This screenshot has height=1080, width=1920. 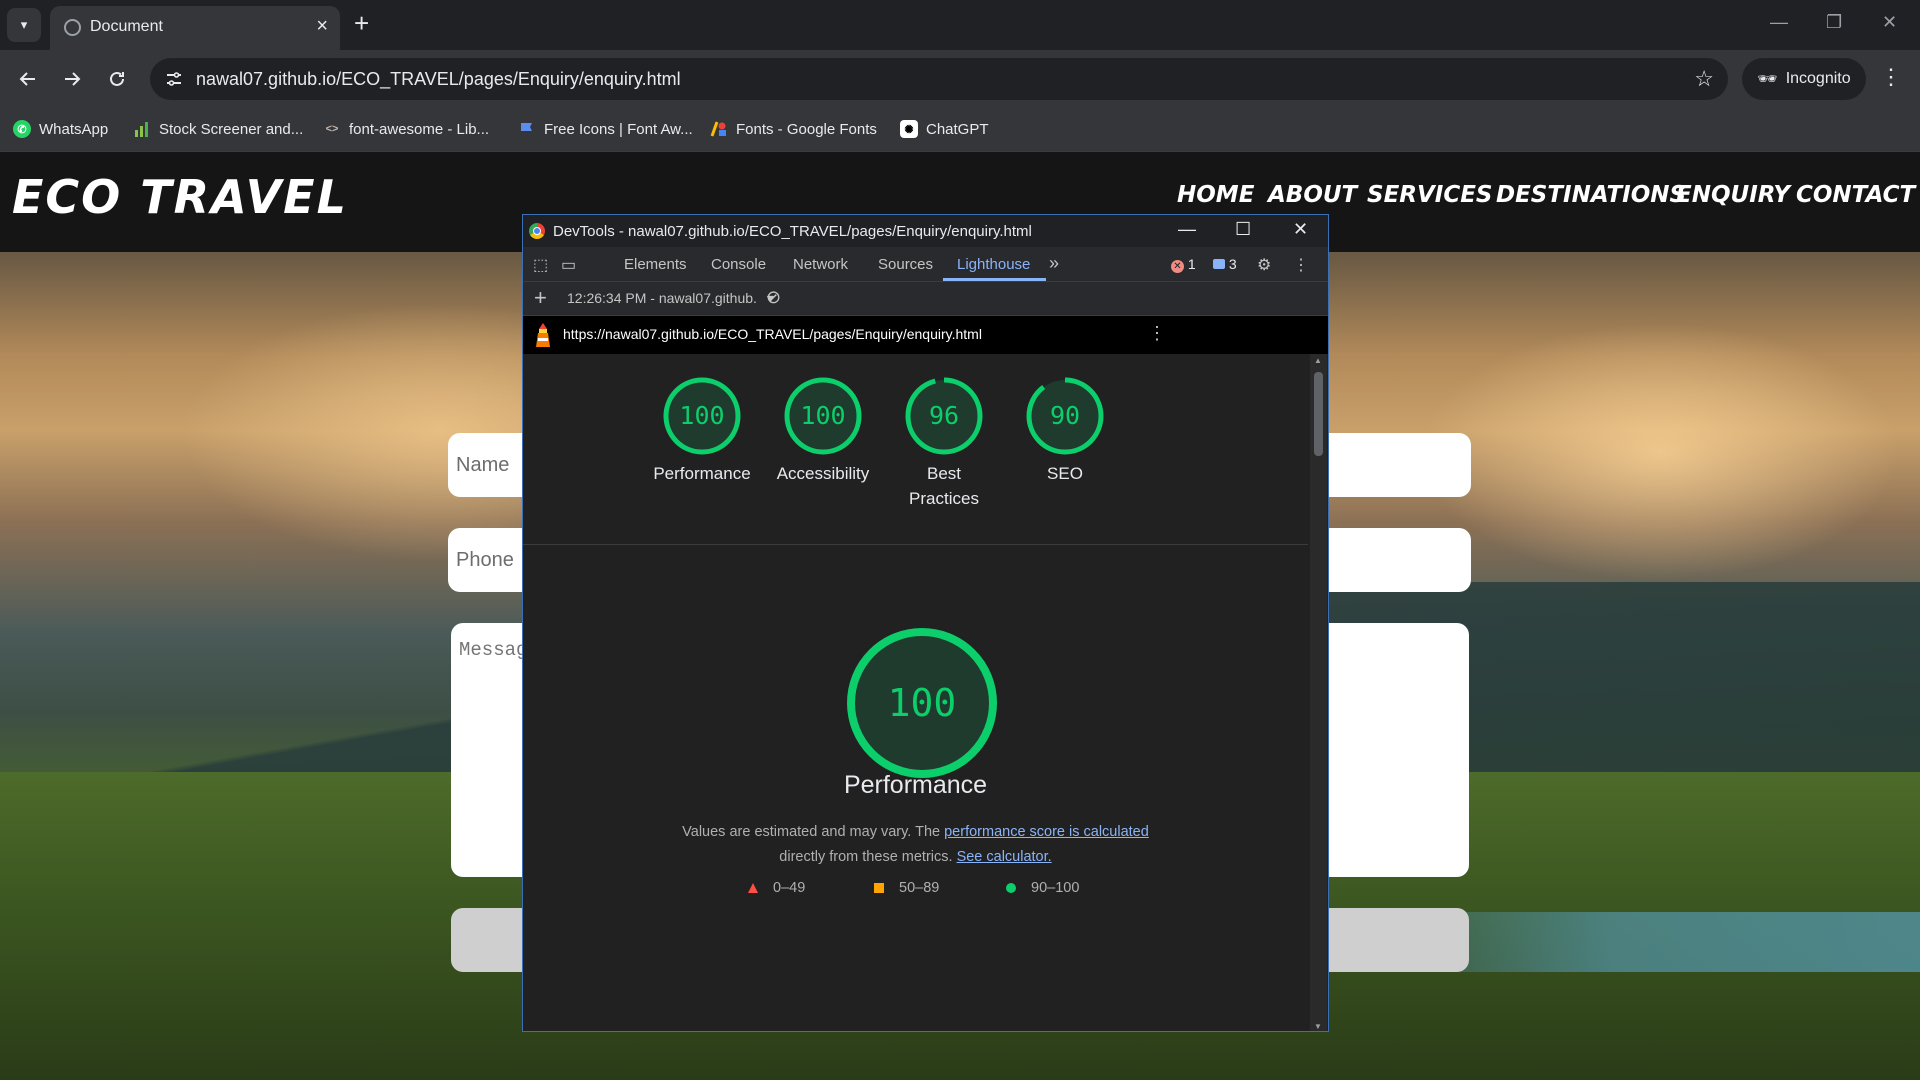 I want to click on scroll-thumb, so click(x=1318, y=414).